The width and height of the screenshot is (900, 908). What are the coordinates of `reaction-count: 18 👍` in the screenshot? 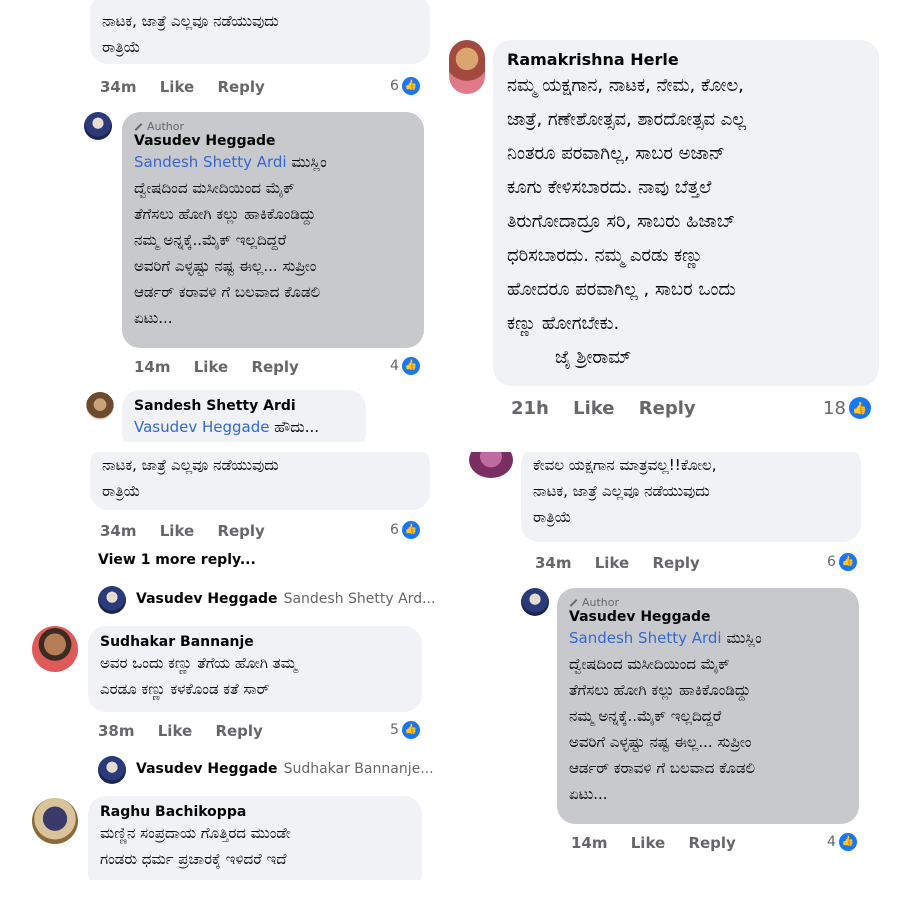 It's located at (847, 408).